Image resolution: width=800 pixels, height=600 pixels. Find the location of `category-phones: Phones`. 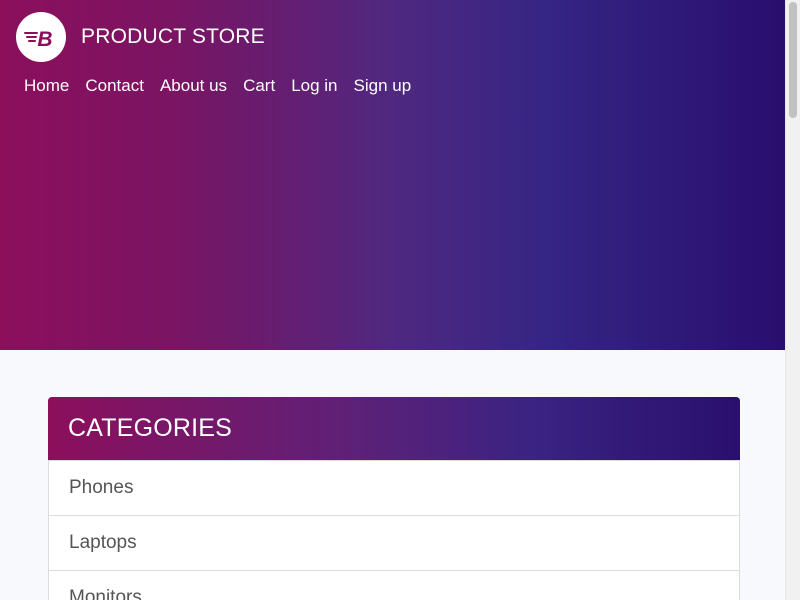

category-phones: Phones is located at coordinates (394, 487).